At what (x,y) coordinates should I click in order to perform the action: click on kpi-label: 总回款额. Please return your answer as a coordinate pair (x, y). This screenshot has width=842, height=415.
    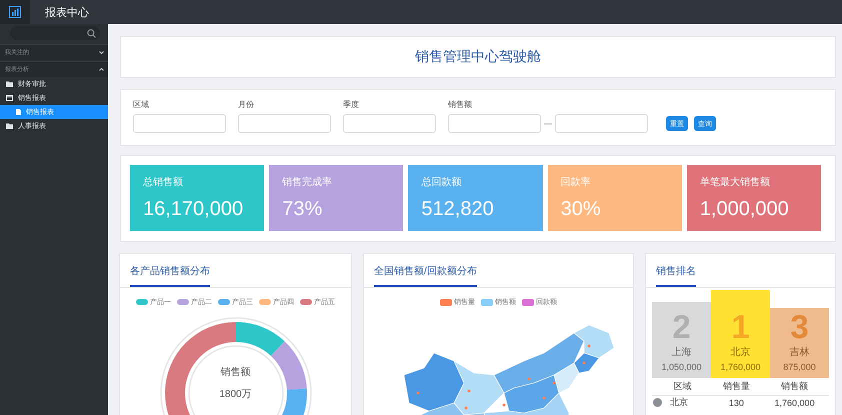
    Looking at the image, I should click on (441, 182).